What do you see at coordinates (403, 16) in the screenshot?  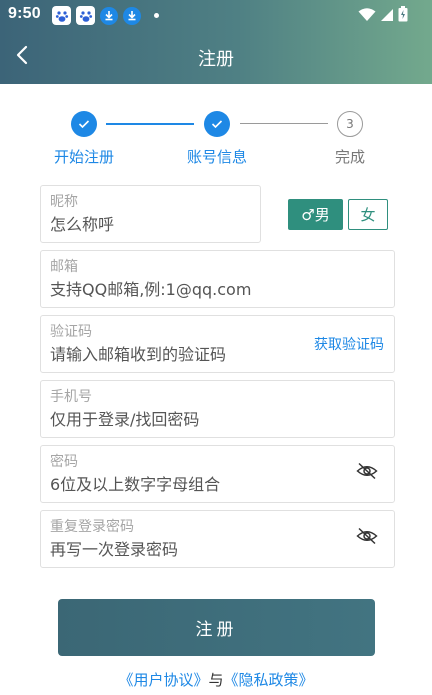 I see `battery-icon` at bounding box center [403, 16].